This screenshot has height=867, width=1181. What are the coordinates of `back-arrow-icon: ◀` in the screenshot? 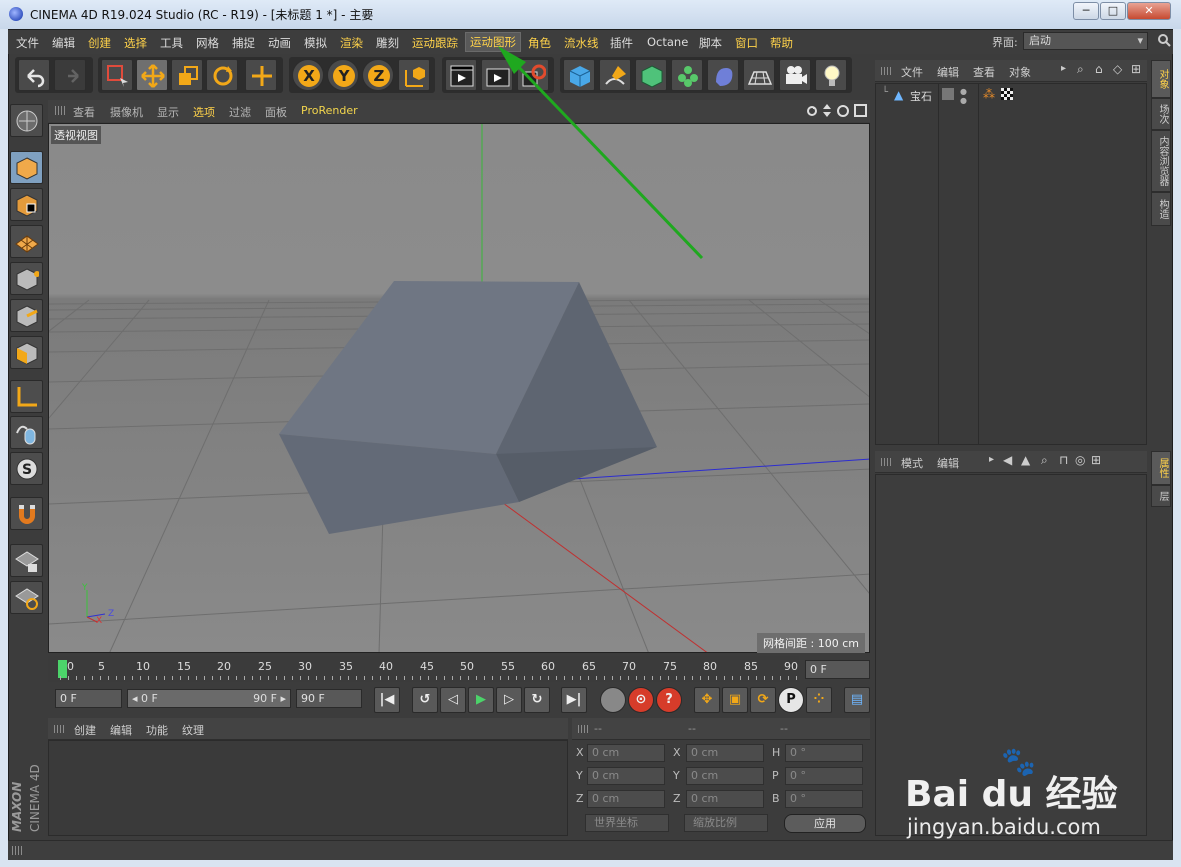 It's located at (1007, 460).